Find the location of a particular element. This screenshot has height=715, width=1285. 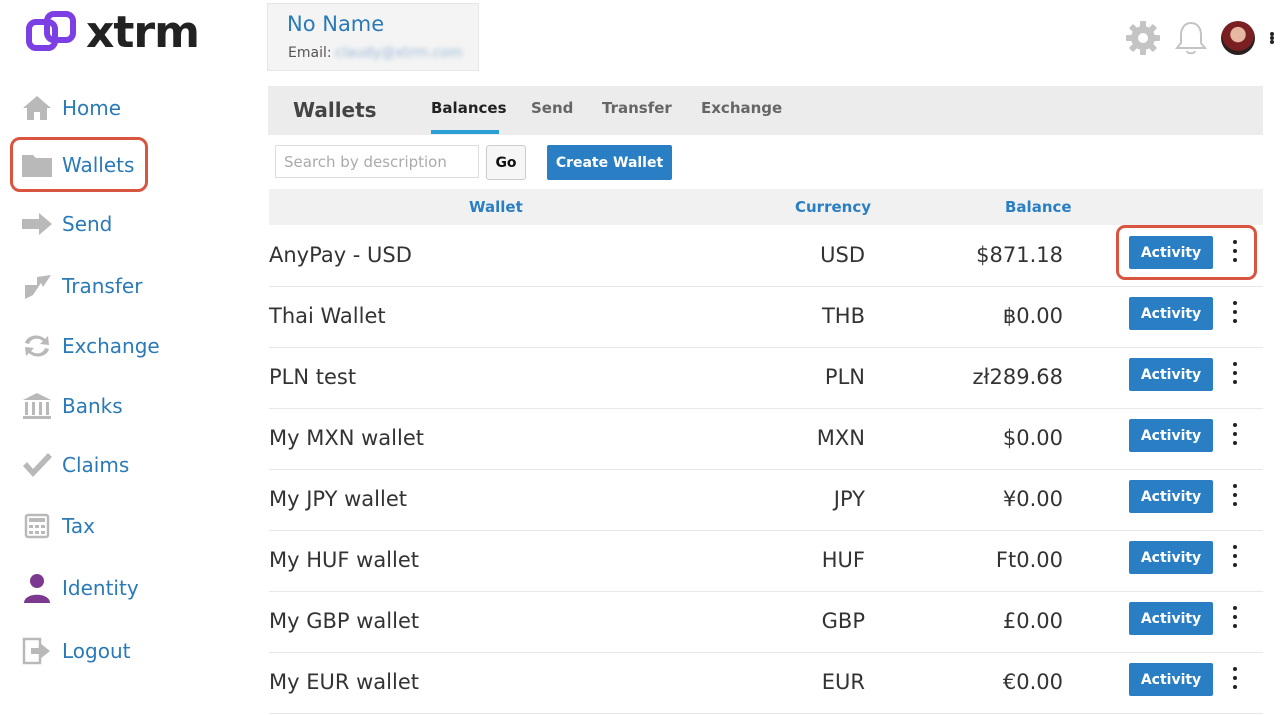

wallet-currency: THB is located at coordinates (843, 316).